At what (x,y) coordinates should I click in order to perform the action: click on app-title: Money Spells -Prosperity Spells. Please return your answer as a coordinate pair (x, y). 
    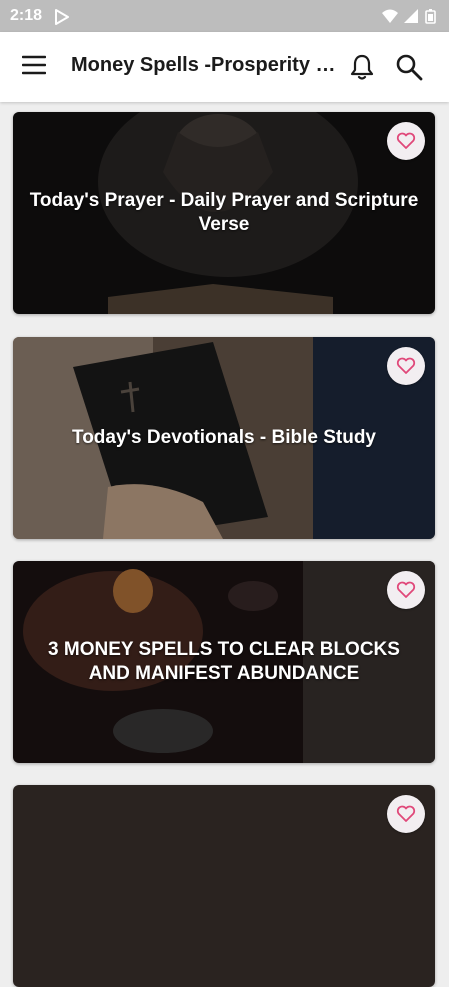
    Looking at the image, I should click on (206, 65).